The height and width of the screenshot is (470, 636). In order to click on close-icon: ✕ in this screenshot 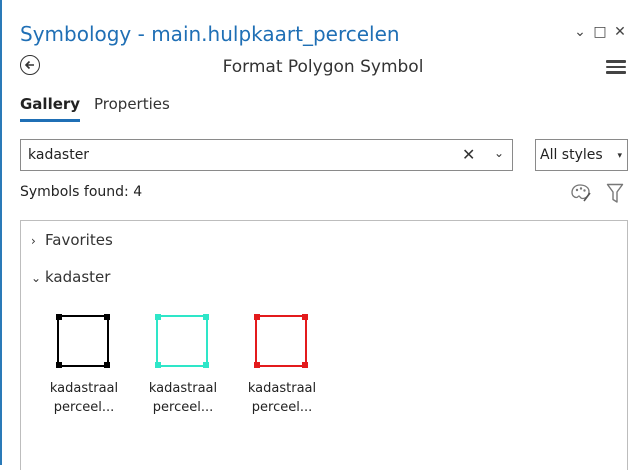, I will do `click(620, 32)`.